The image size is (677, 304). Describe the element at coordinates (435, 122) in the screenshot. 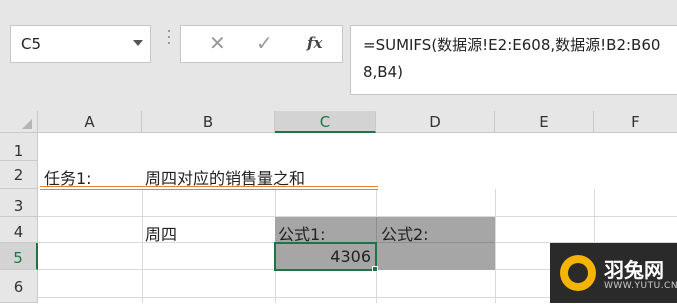

I see `column-header-d: D` at that location.